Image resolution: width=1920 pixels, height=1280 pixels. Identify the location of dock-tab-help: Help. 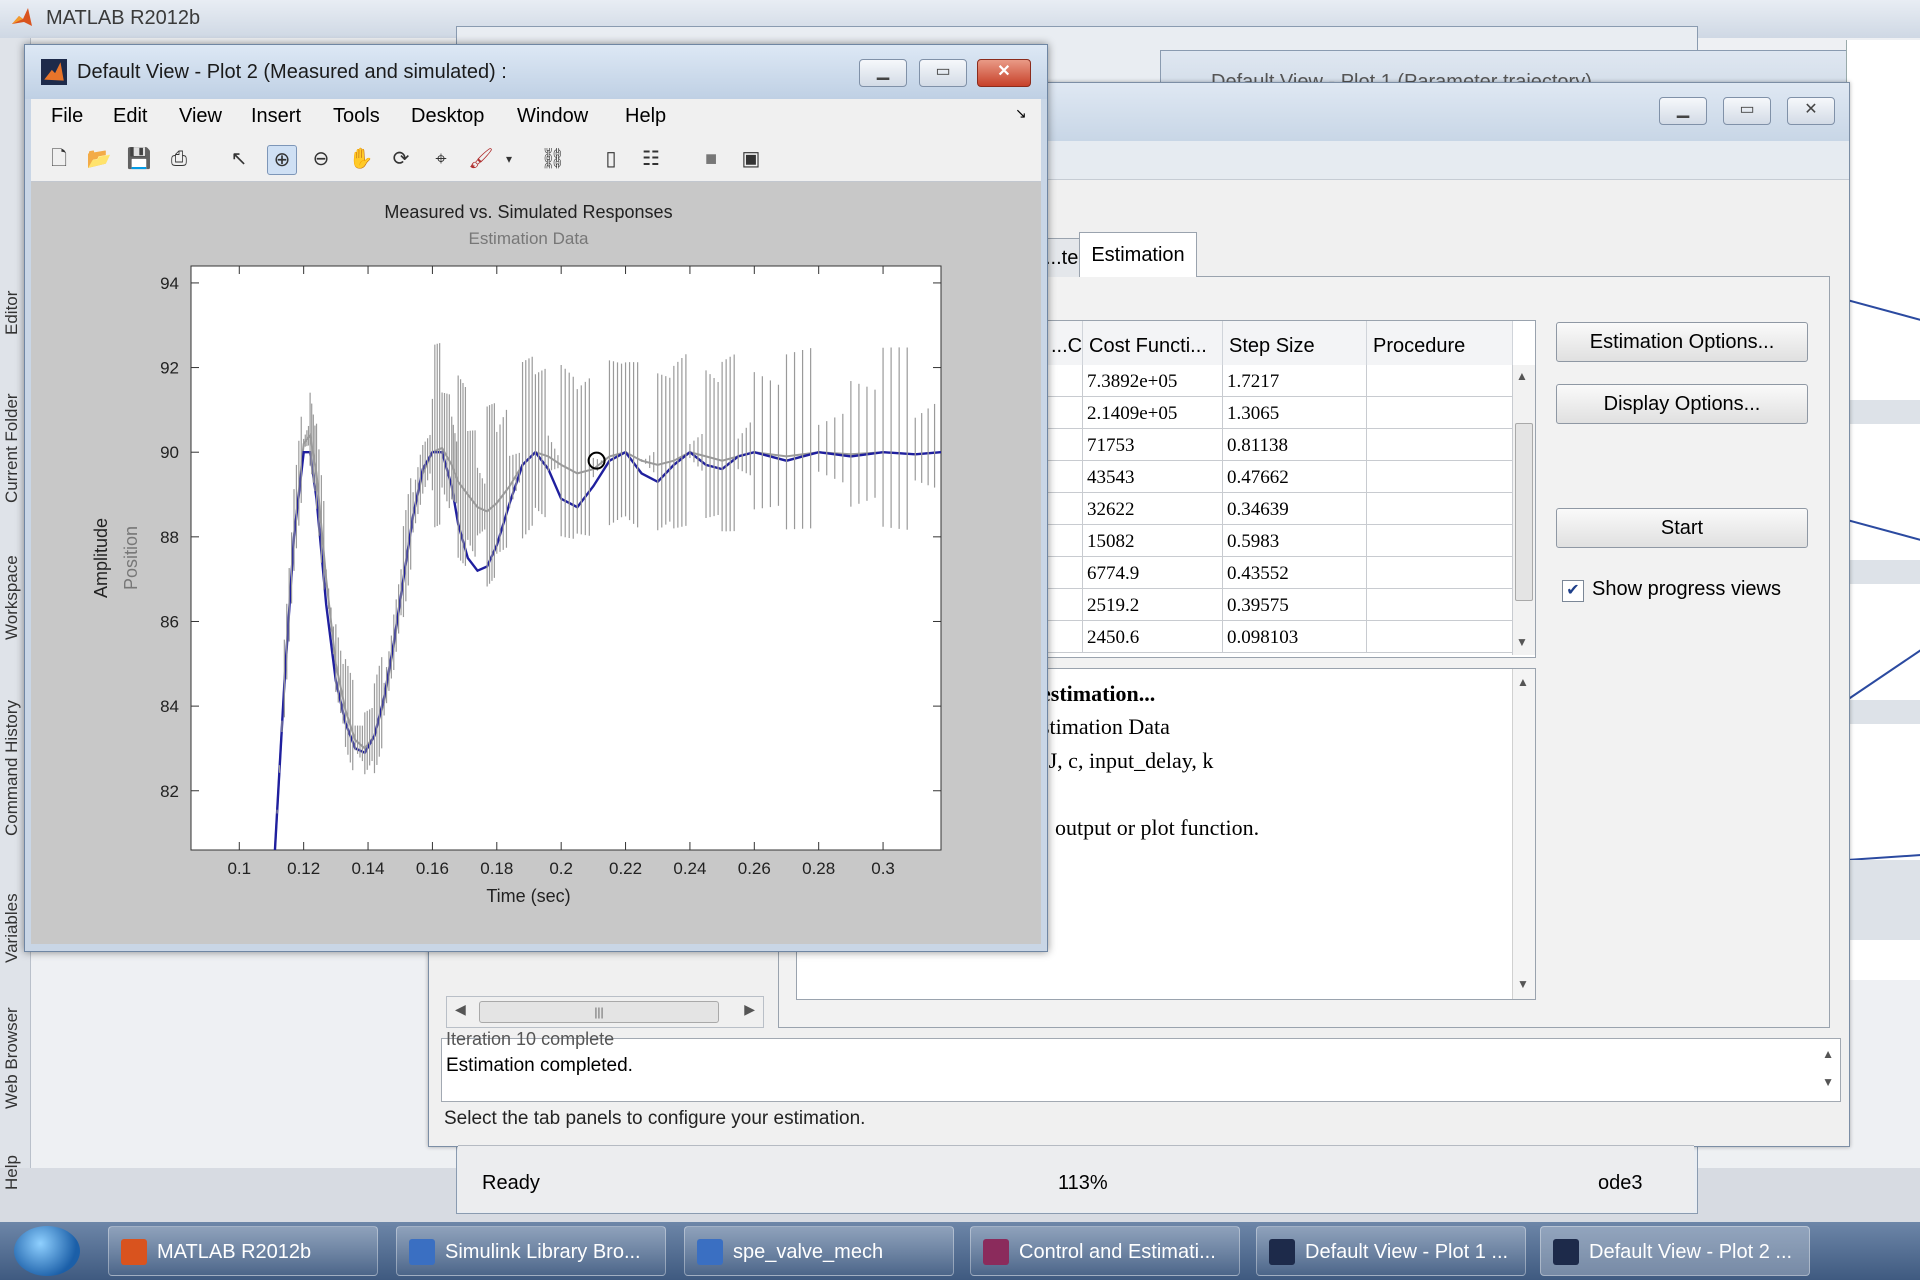
(15, 1173).